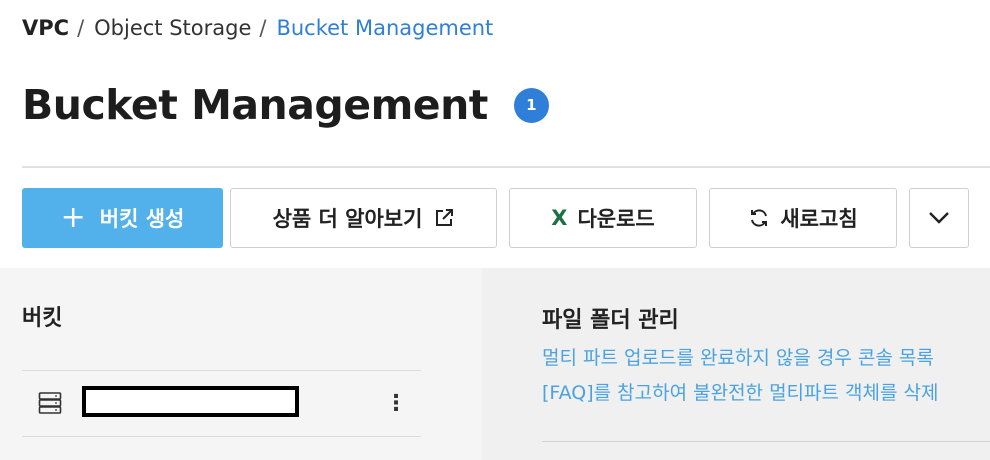 This screenshot has height=460, width=990. Describe the element at coordinates (506, 167) in the screenshot. I see `header-divider` at that location.